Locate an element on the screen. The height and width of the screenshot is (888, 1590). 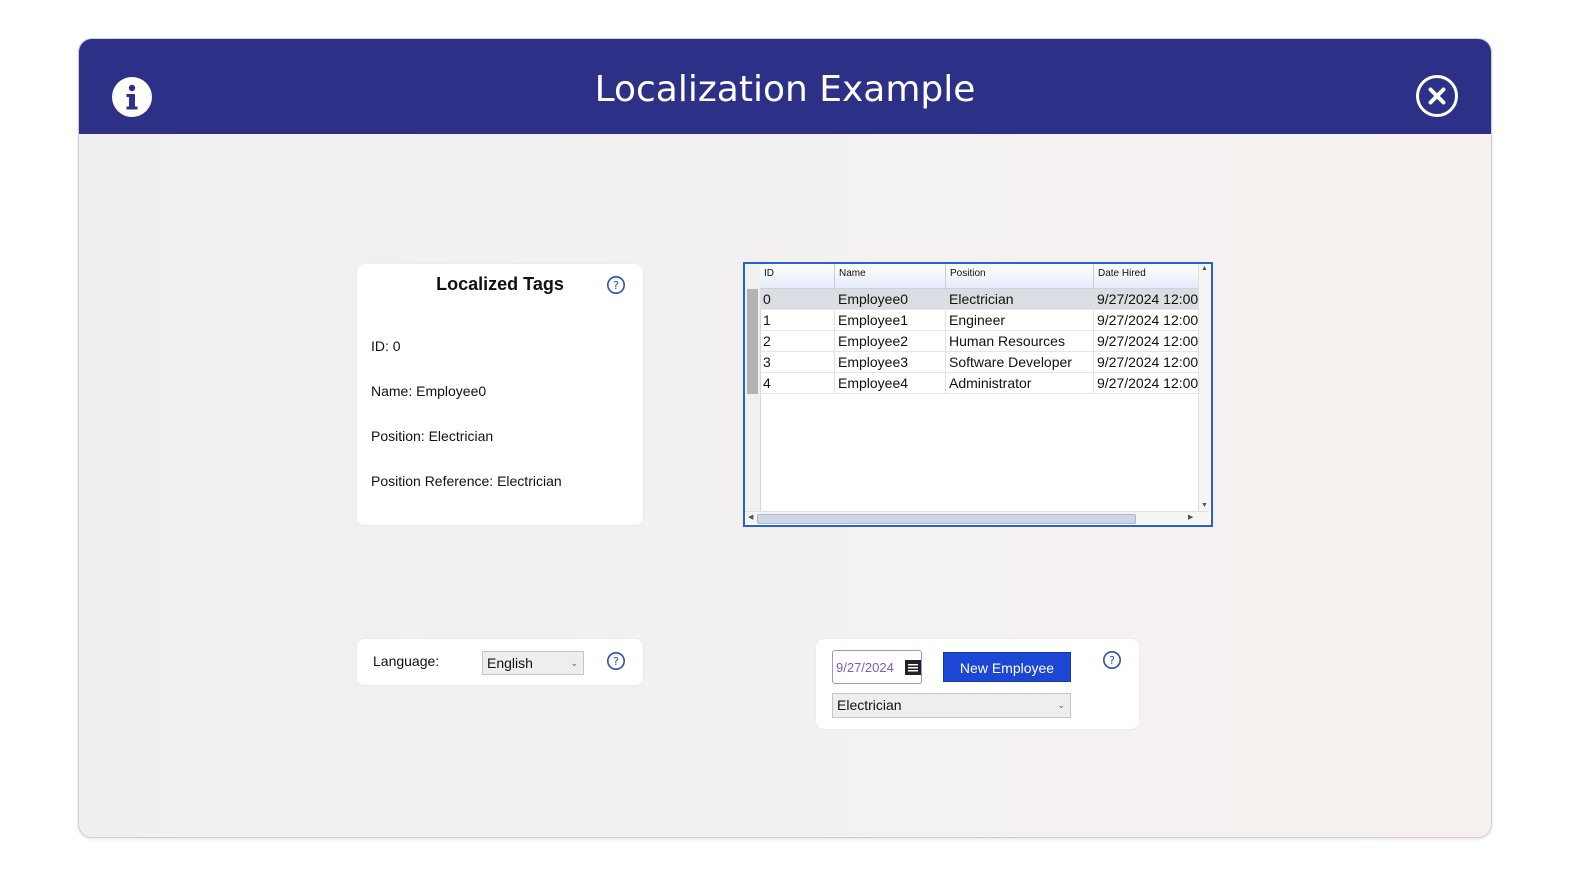
cell-position: Administrator is located at coordinates (1020, 383).